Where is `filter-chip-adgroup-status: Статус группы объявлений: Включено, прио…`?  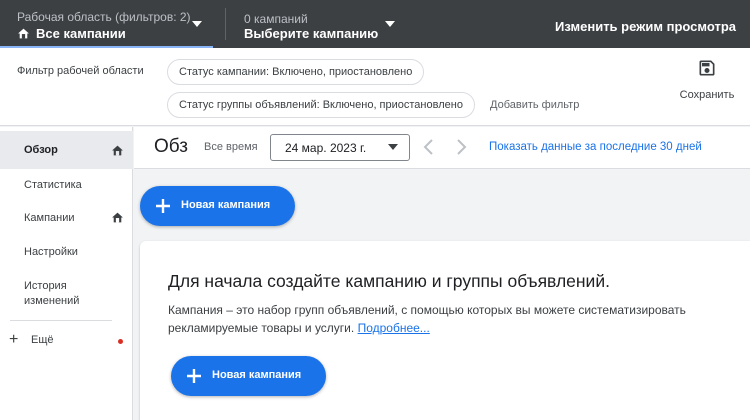
filter-chip-adgroup-status: Статус группы объявлений: Включено, прио… is located at coordinates (321, 105).